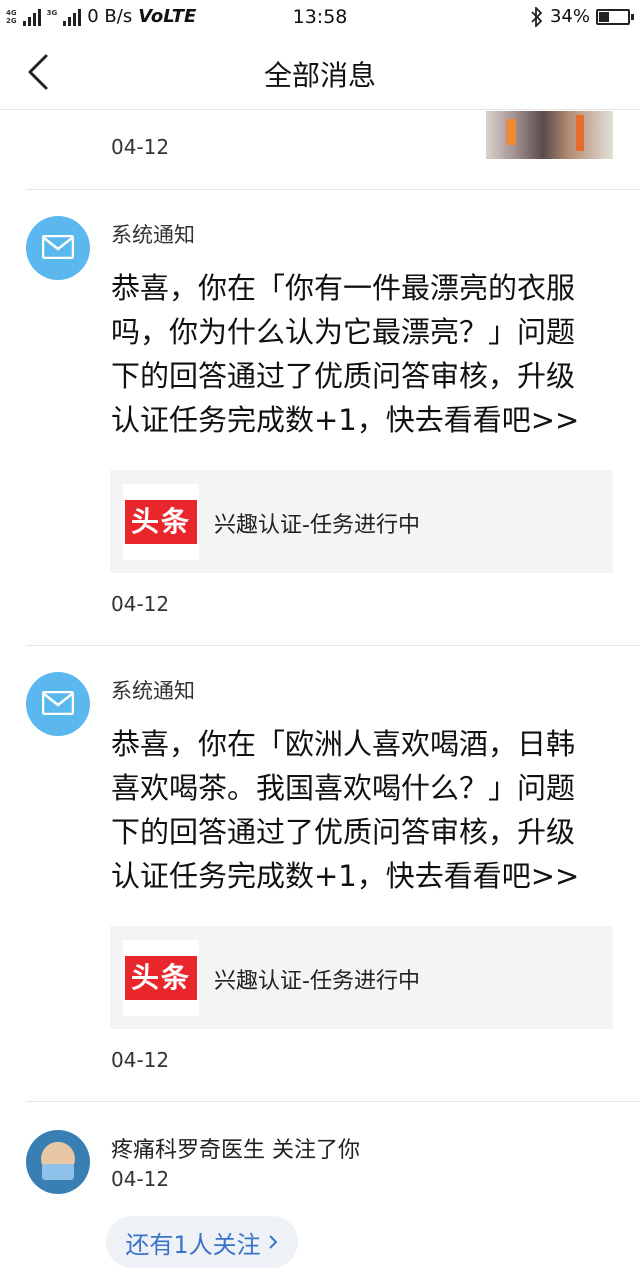  I want to click on status-bar: 4G 2G 3G 0 B/s VoLTE 13:58 34%, so click(320, 18).